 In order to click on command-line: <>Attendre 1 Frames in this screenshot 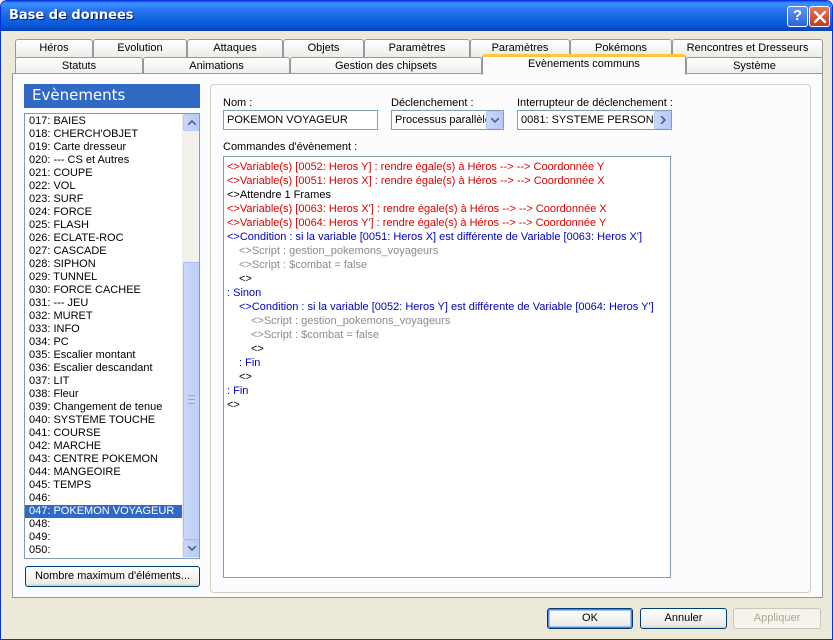, I will do `click(279, 195)`.